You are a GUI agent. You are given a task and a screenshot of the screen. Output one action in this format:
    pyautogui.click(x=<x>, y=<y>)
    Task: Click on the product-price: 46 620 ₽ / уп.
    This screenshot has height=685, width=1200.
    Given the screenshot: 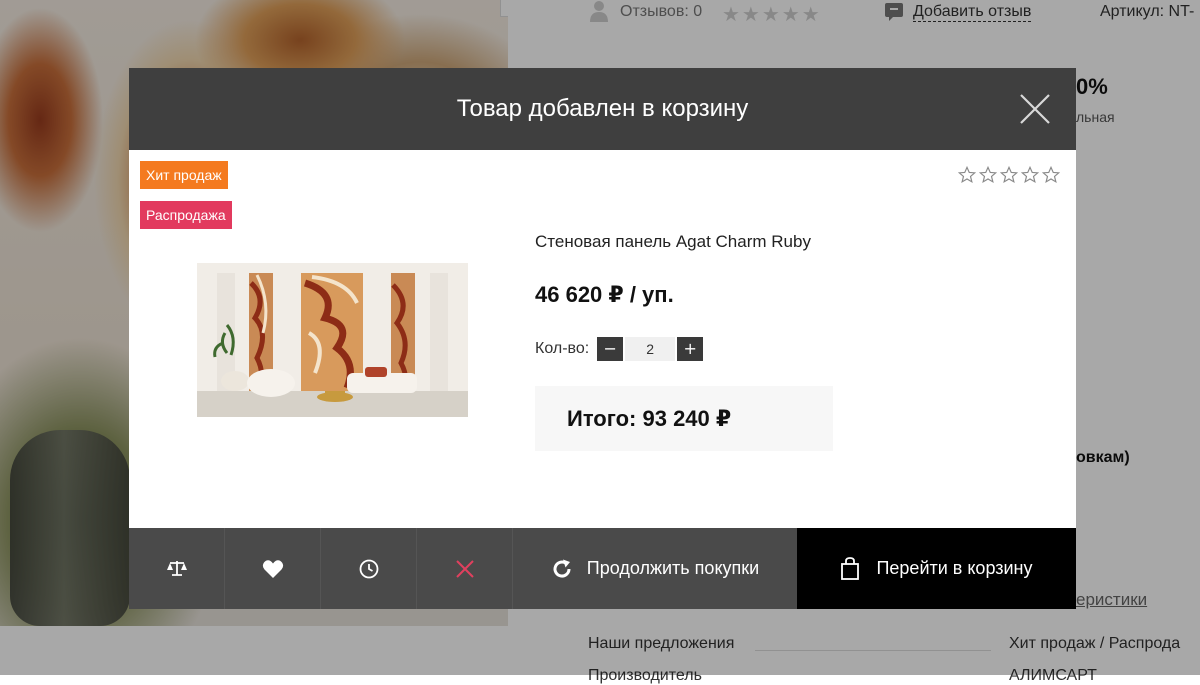 What is the action you would take?
    pyautogui.click(x=604, y=294)
    